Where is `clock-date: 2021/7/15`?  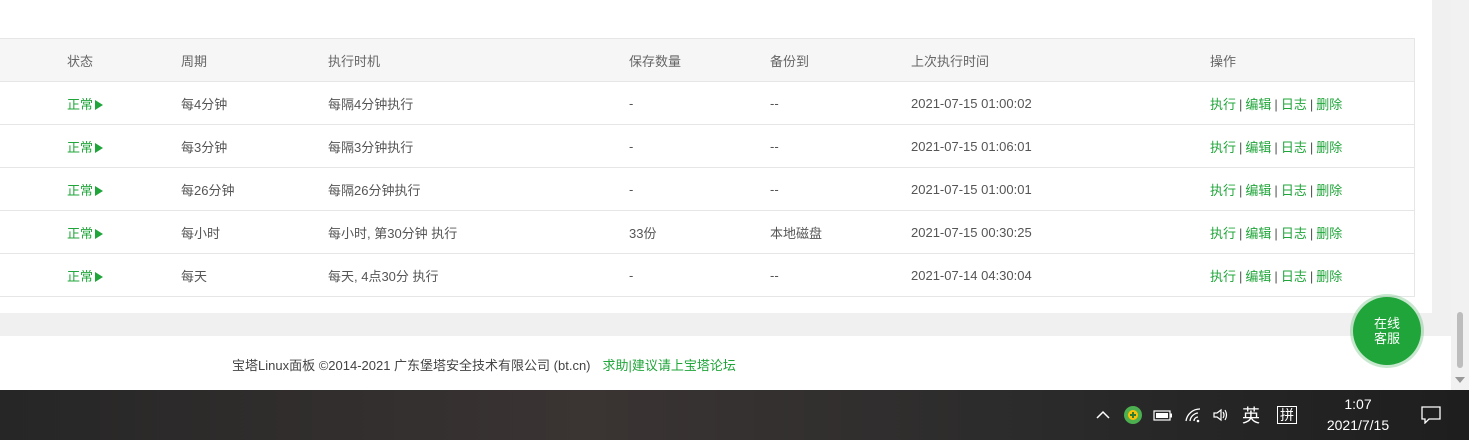
clock-date: 2021/7/15 is located at coordinates (1358, 425).